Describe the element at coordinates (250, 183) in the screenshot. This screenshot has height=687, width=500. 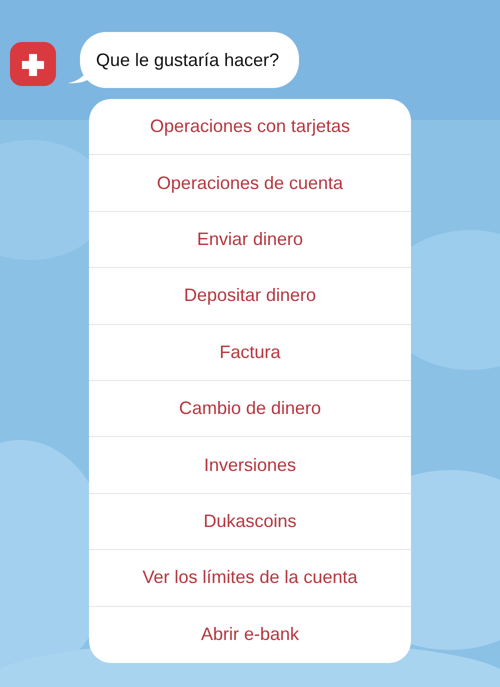
I see `option-button: Operaciones de cuenta` at that location.